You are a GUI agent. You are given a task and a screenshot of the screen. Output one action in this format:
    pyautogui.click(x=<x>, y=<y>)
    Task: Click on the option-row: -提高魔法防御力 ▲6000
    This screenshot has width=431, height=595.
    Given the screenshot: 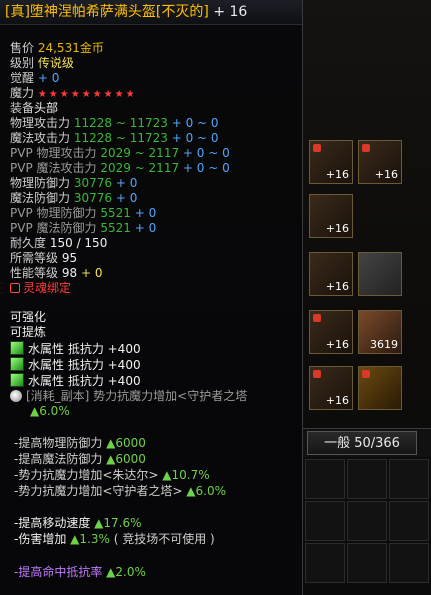 What is the action you would take?
    pyautogui.click(x=80, y=459)
    